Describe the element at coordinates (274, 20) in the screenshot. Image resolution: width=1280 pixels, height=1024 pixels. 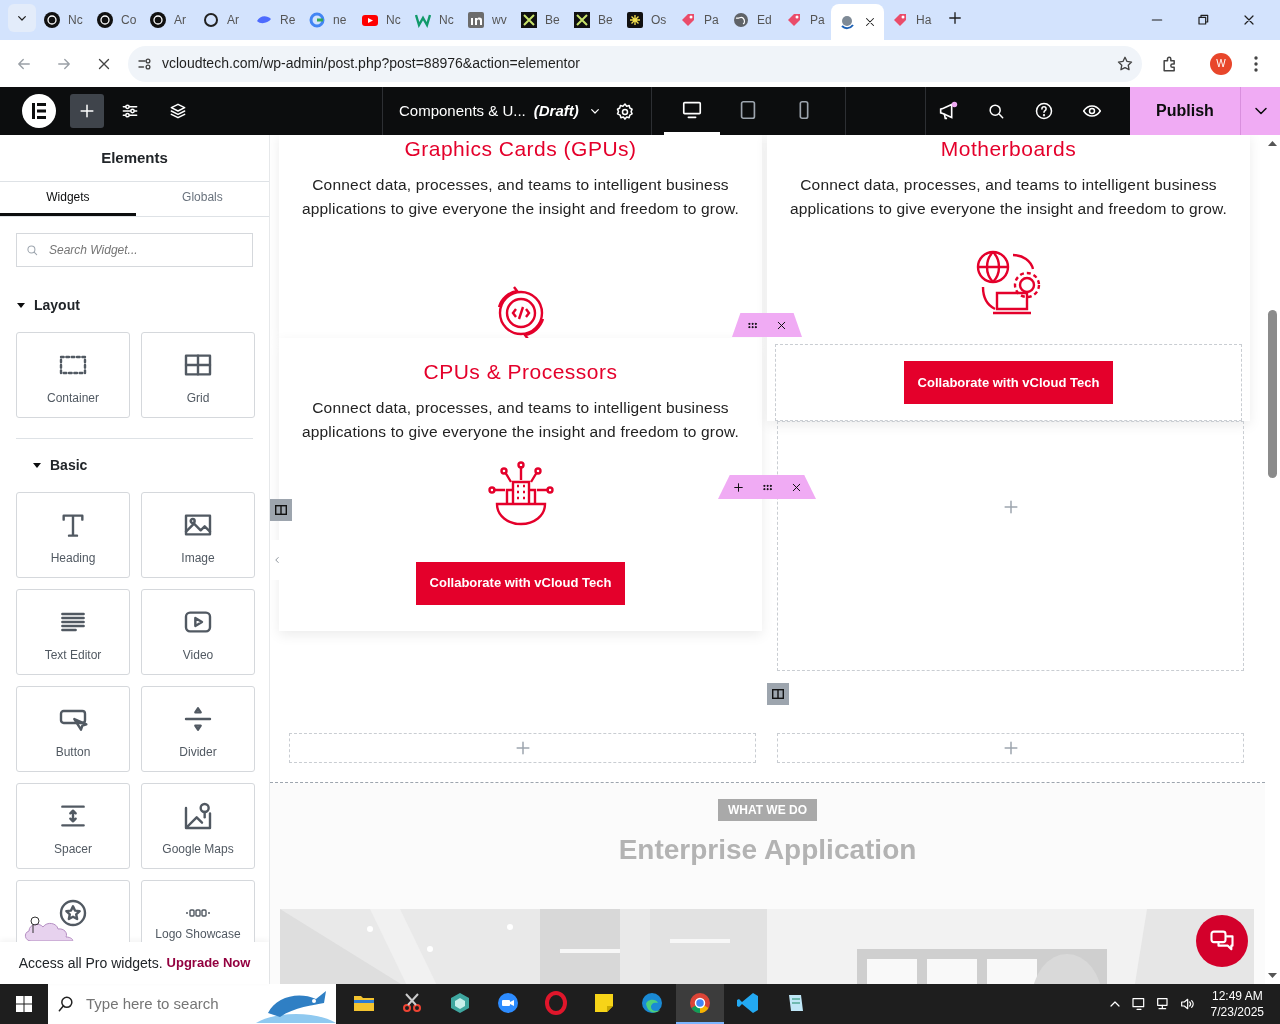
I see `browser-tab: Re` at that location.